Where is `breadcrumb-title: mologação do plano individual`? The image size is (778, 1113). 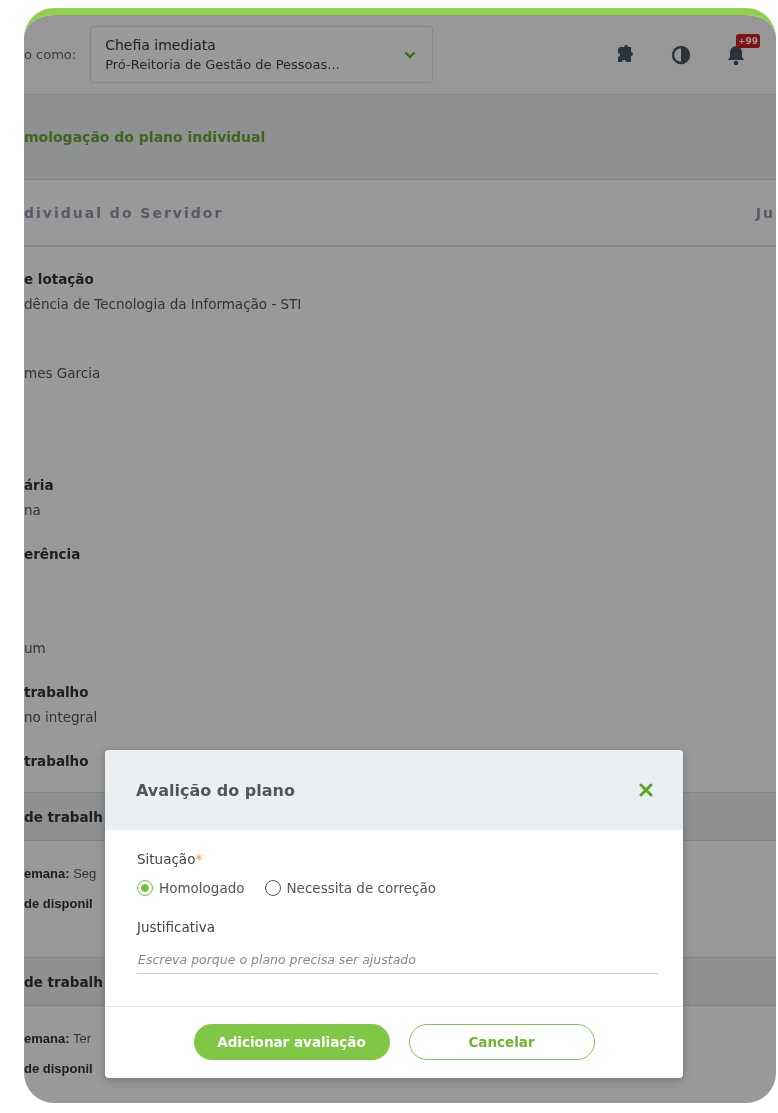 breadcrumb-title: mologação do plano individual is located at coordinates (145, 137).